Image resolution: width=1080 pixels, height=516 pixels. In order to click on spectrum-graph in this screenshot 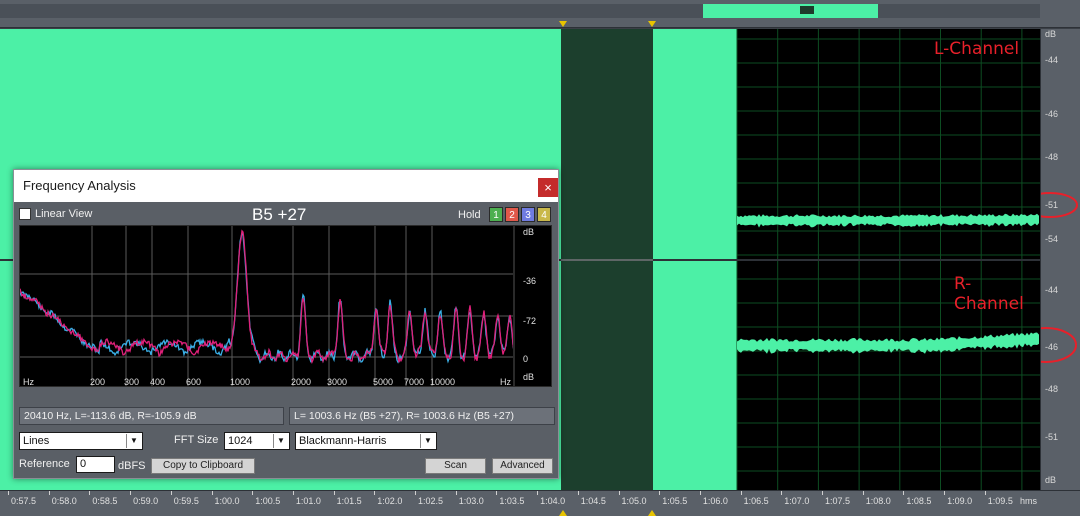, I will do `click(269, 306)`.